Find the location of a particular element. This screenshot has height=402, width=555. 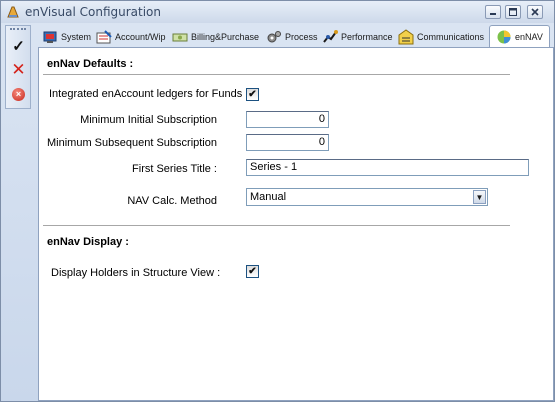

save-button: ✓ is located at coordinates (18, 45).